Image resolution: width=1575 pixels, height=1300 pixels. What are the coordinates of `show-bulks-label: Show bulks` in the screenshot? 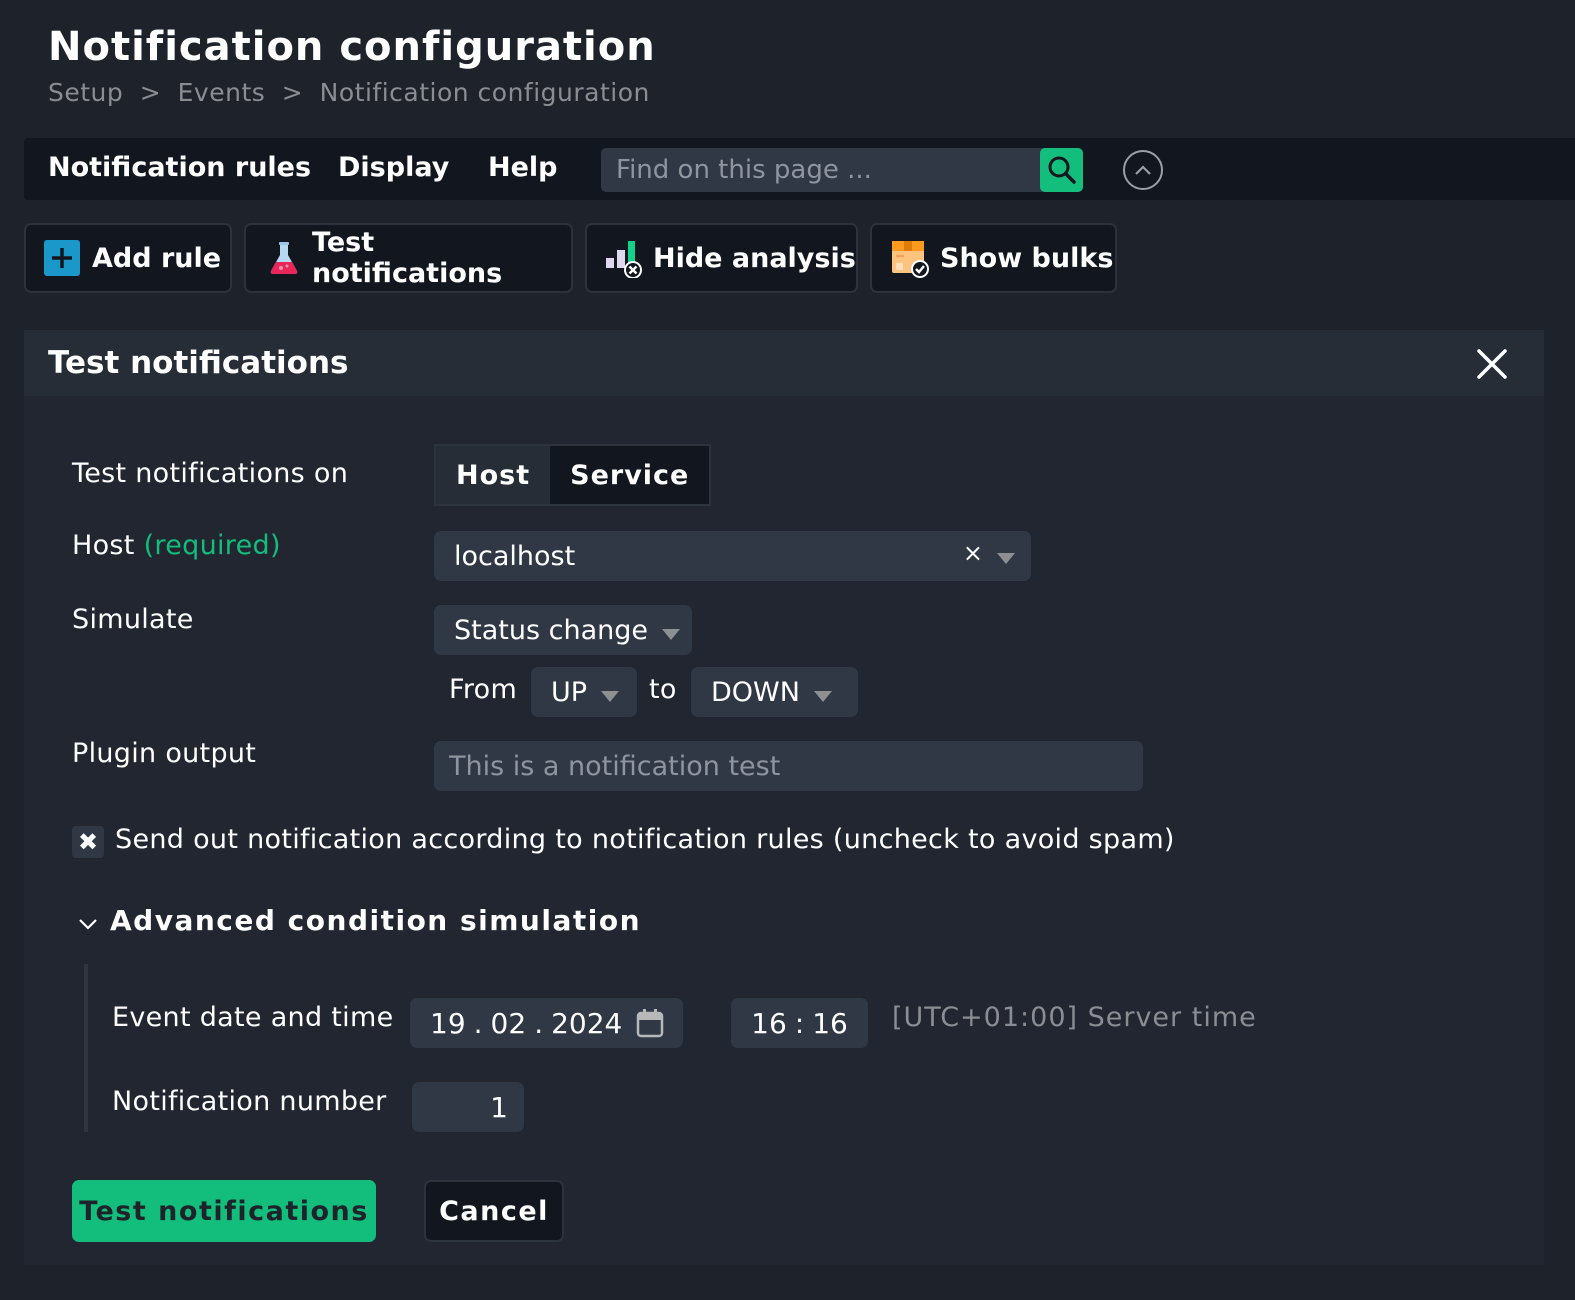 It's located at (1027, 258).